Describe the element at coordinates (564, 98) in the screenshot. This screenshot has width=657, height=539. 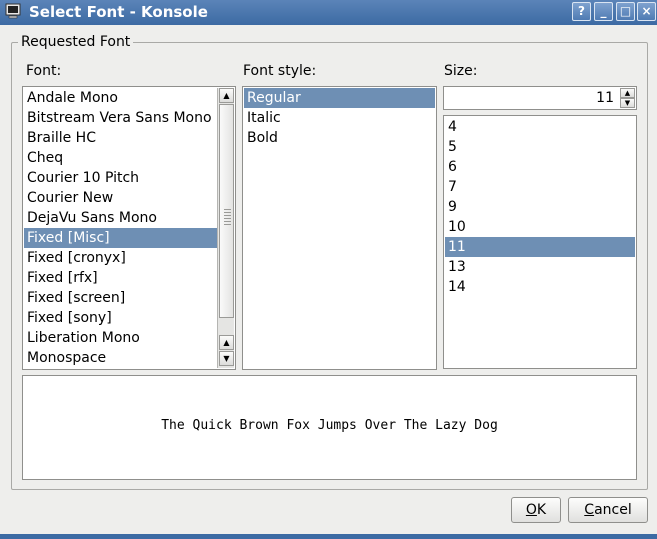
I see `size-value: 11` at that location.